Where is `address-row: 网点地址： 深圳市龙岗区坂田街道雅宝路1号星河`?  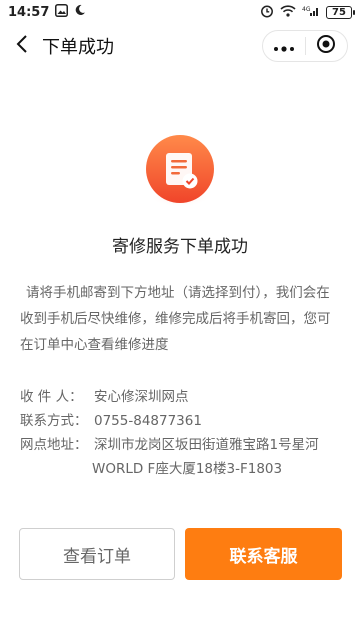
address-row: 网点地址： 深圳市龙岗区坂田街道雅宝路1号星河 is located at coordinates (182, 445).